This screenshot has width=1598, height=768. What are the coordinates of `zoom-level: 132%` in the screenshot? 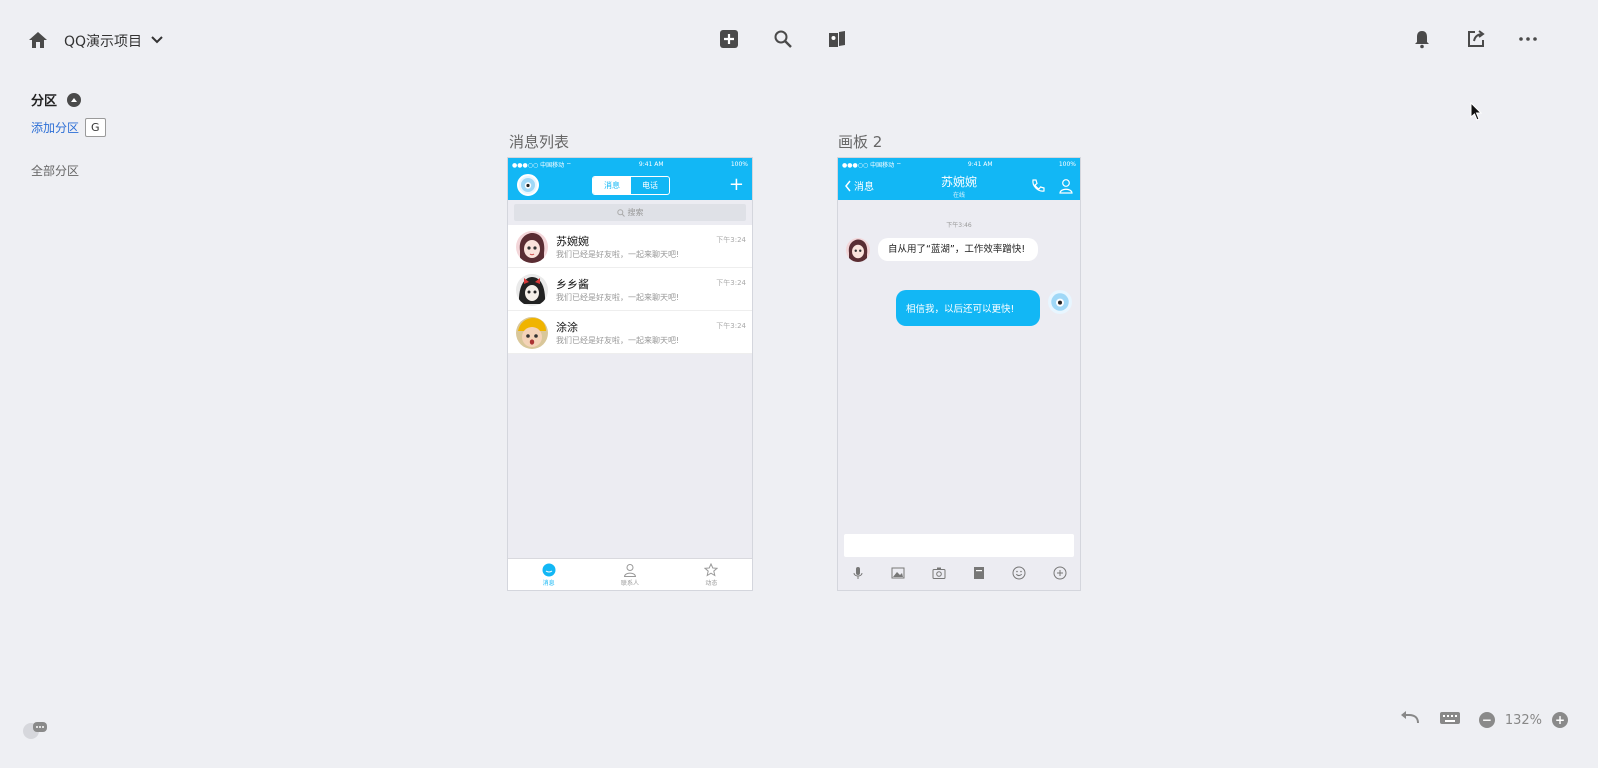 It's located at (1523, 720).